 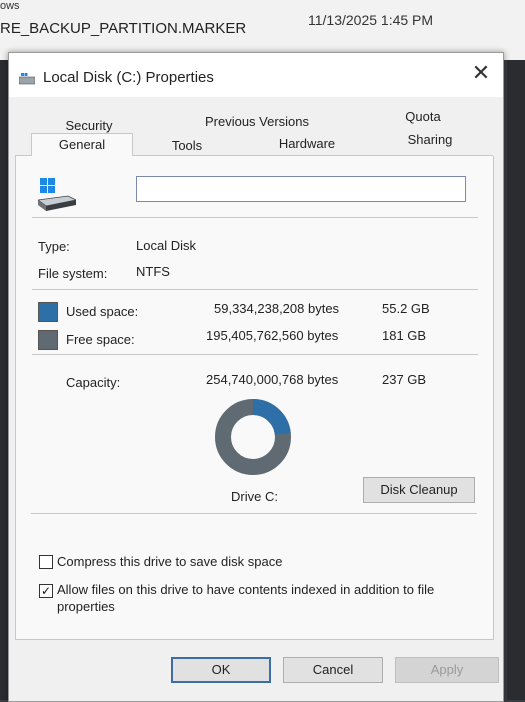 What do you see at coordinates (123, 28) in the screenshot?
I see `explorer-file-name: RE_BACKUP_PARTITION.MARKER` at bounding box center [123, 28].